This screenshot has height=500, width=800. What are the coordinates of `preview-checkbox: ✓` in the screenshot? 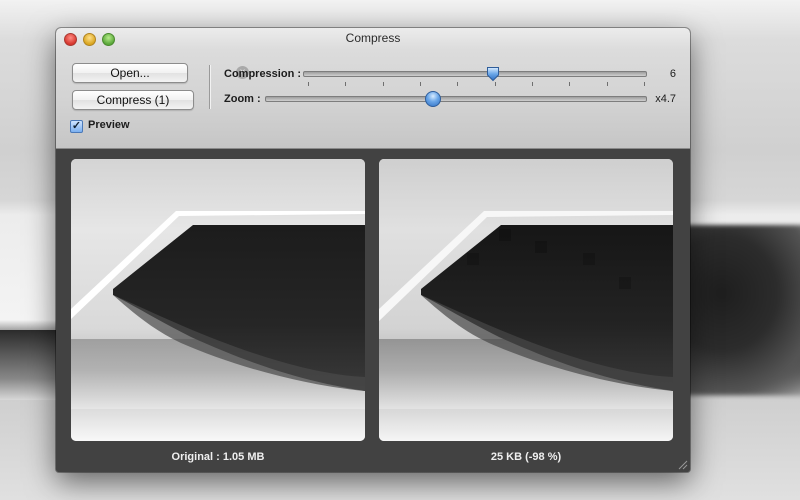 It's located at (76, 126).